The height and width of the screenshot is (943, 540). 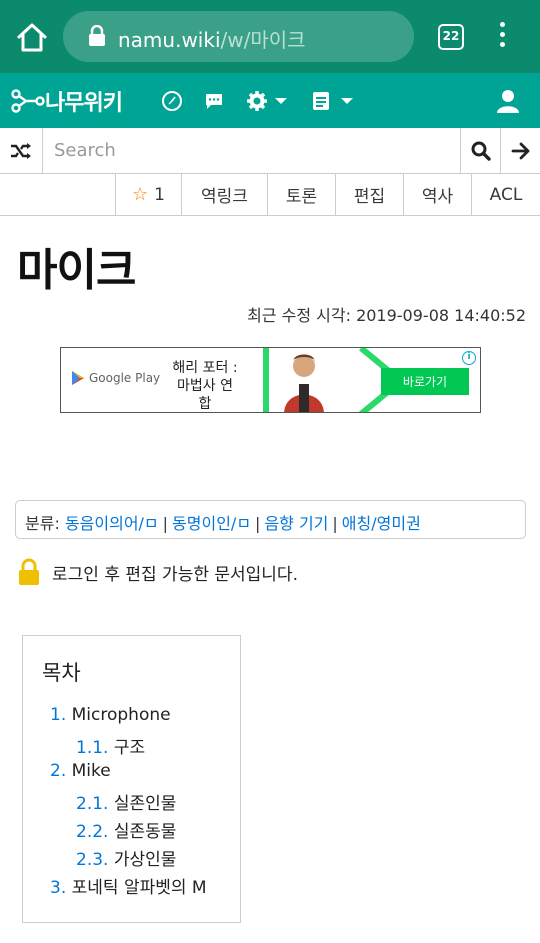 I want to click on toc-label: Mike, so click(x=91, y=771).